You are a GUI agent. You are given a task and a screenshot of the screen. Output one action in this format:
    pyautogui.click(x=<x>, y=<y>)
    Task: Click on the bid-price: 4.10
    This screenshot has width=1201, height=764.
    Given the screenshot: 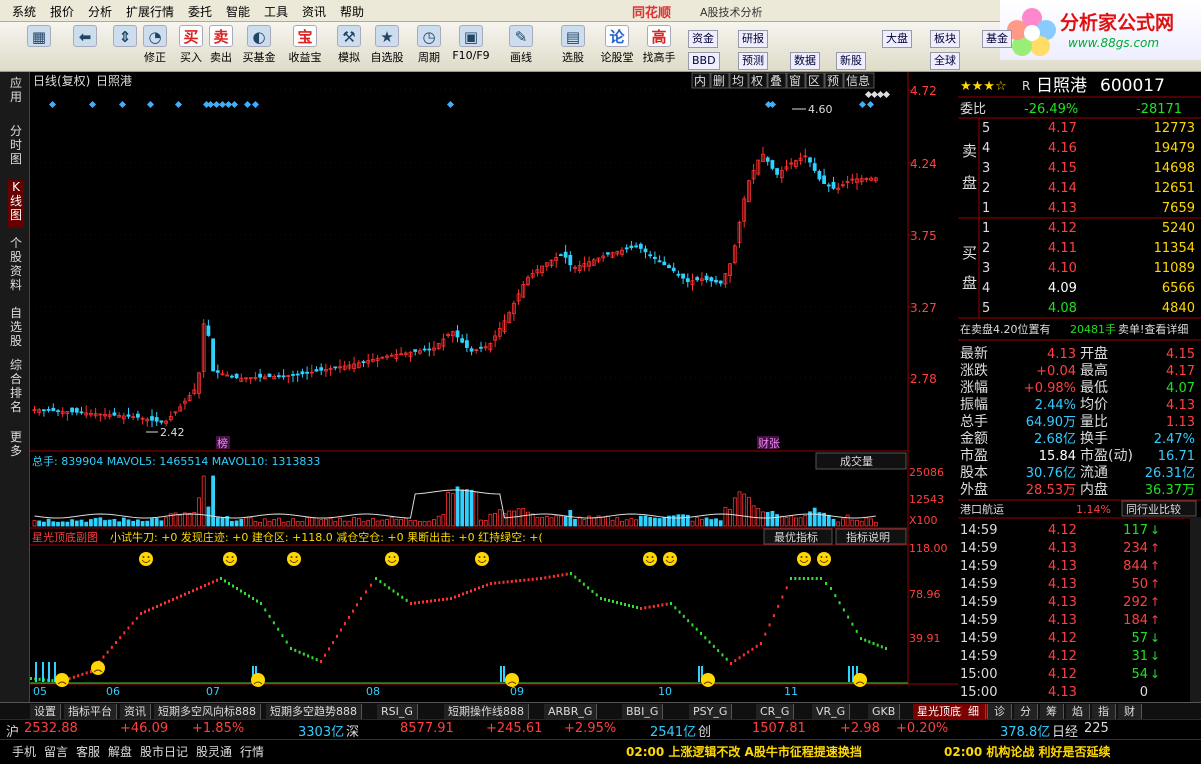 What is the action you would take?
    pyautogui.click(x=1062, y=268)
    